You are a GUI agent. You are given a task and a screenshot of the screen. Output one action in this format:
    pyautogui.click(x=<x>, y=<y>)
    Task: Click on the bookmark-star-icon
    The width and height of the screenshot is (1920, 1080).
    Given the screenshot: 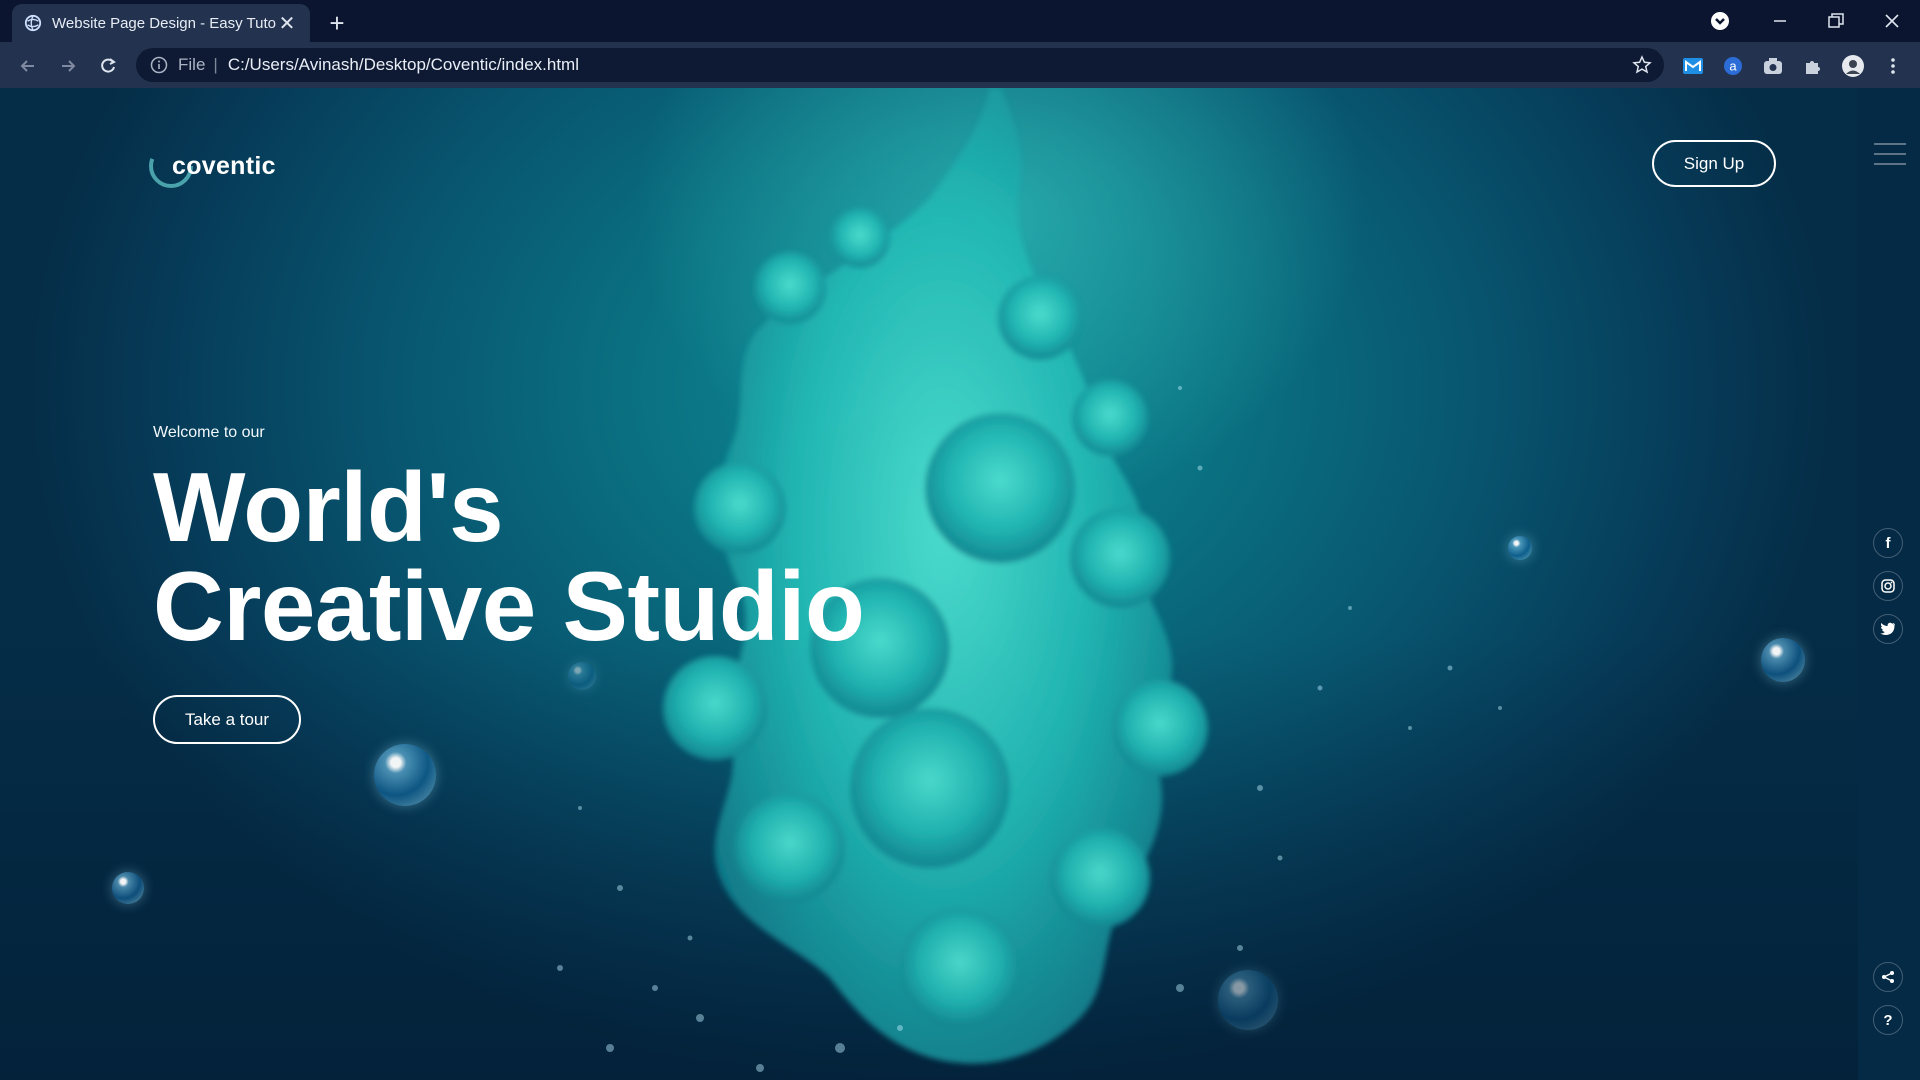 What is the action you would take?
    pyautogui.click(x=1642, y=65)
    